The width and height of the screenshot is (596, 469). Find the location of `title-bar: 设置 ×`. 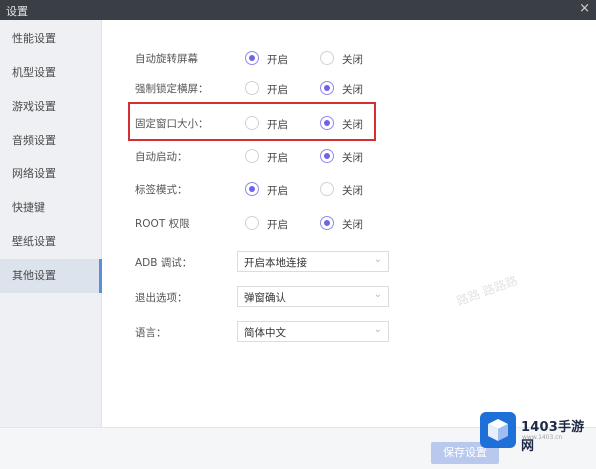

title-bar: 设置 × is located at coordinates (298, 10).